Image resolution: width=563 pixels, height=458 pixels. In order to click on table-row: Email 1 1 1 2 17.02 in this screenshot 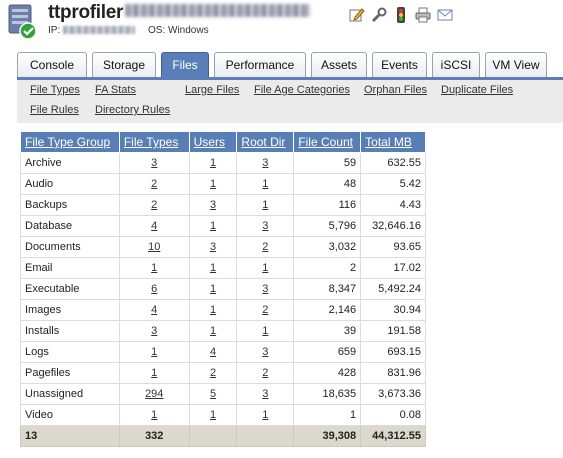, I will do `click(223, 268)`.